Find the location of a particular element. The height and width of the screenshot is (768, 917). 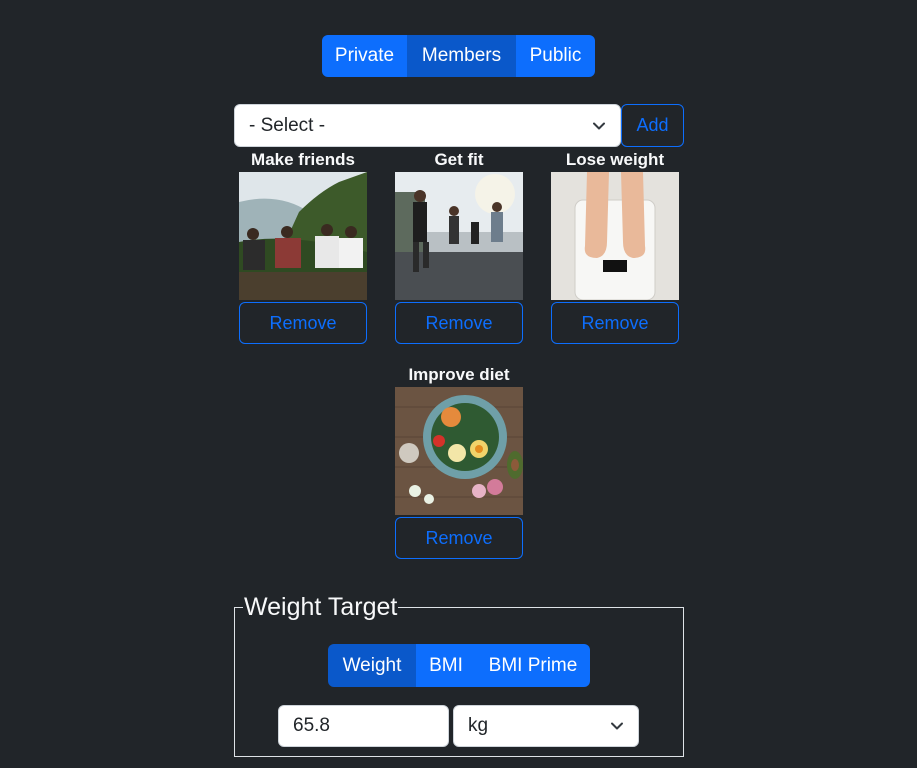

mode-bmi-button: BMI is located at coordinates (446, 665).